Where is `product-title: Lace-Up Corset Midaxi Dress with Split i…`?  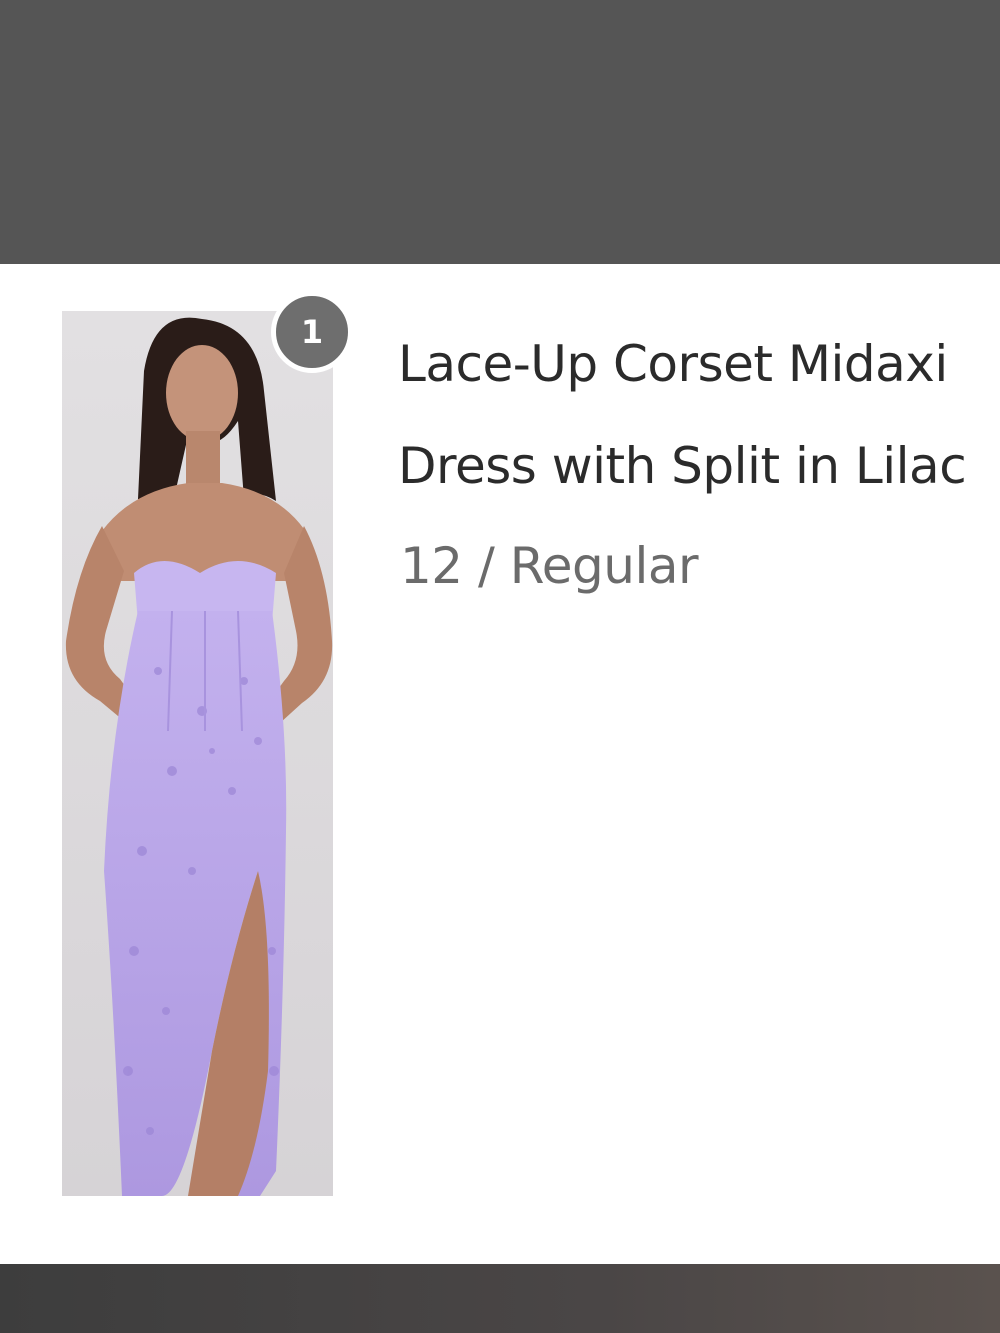
product-title: Lace-Up Corset Midaxi Dress with Split i… is located at coordinates (699, 430).